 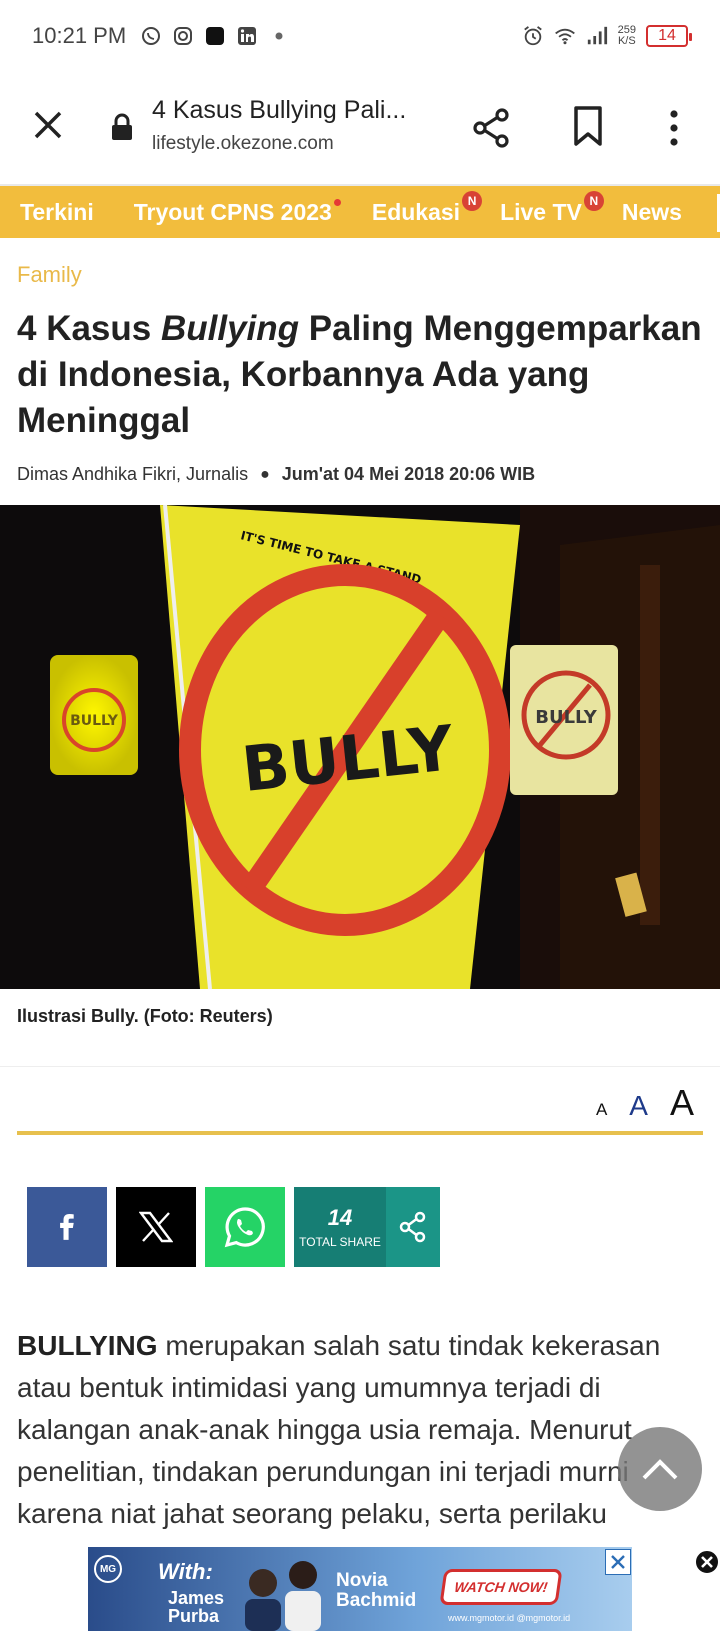 I want to click on network-speed: 259 K/S, so click(x=627, y=36).